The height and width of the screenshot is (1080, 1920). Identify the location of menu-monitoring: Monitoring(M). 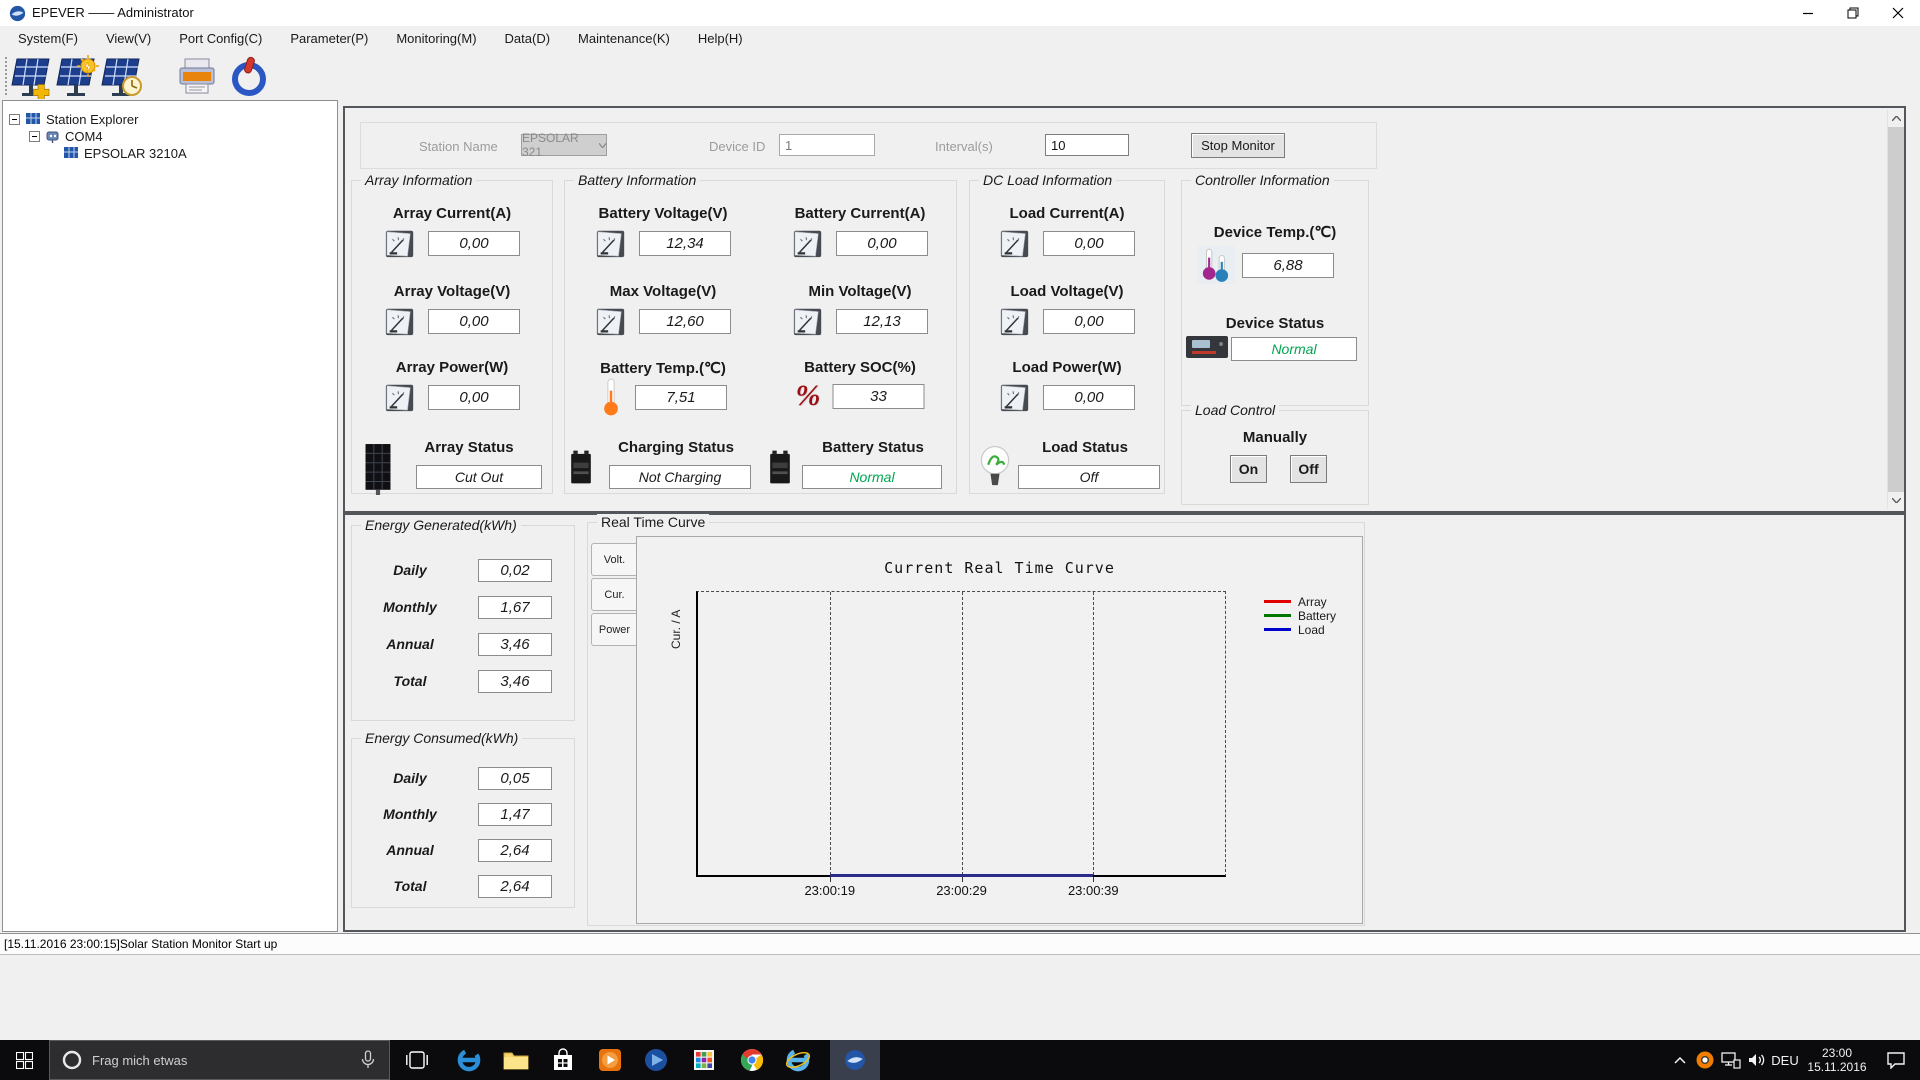
(436, 39).